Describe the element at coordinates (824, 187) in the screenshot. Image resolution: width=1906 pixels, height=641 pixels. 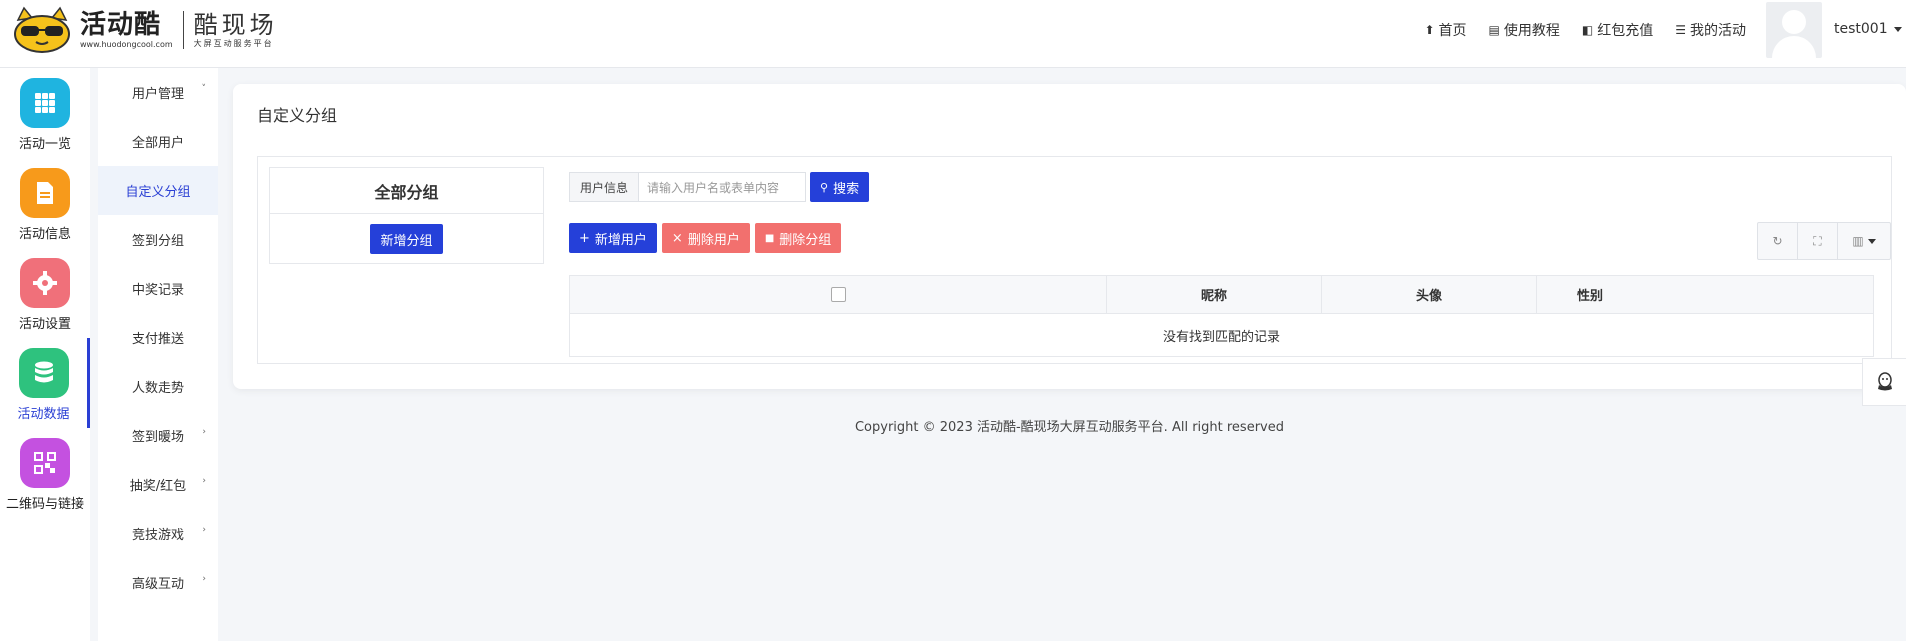
I see `search-icon: ⚲` at that location.